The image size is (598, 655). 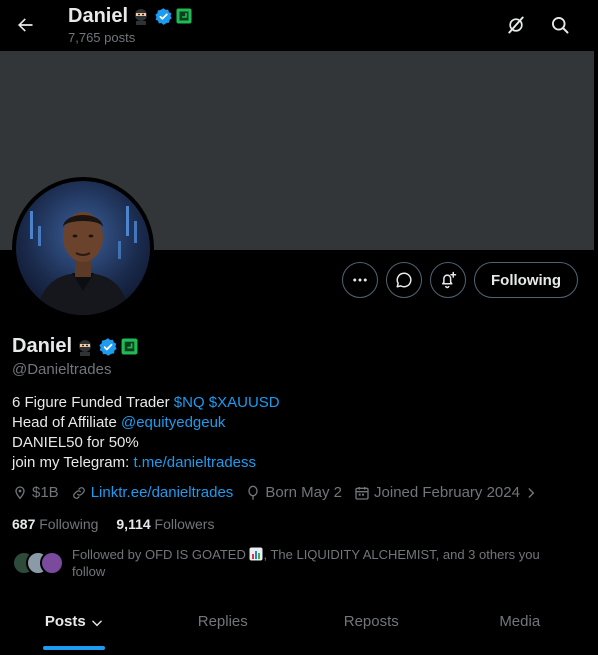 I want to click on grok-icon, so click(x=516, y=25).